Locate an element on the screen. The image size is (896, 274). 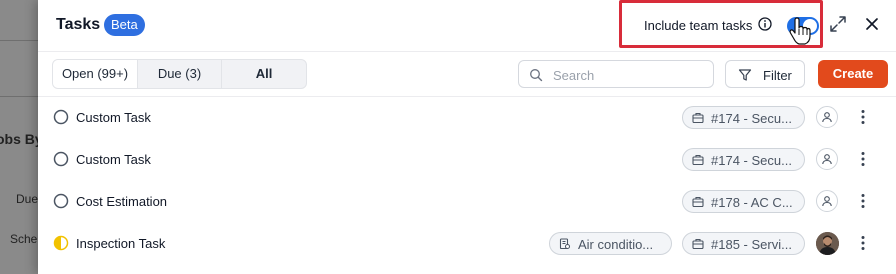
expand-icon is located at coordinates (838, 24).